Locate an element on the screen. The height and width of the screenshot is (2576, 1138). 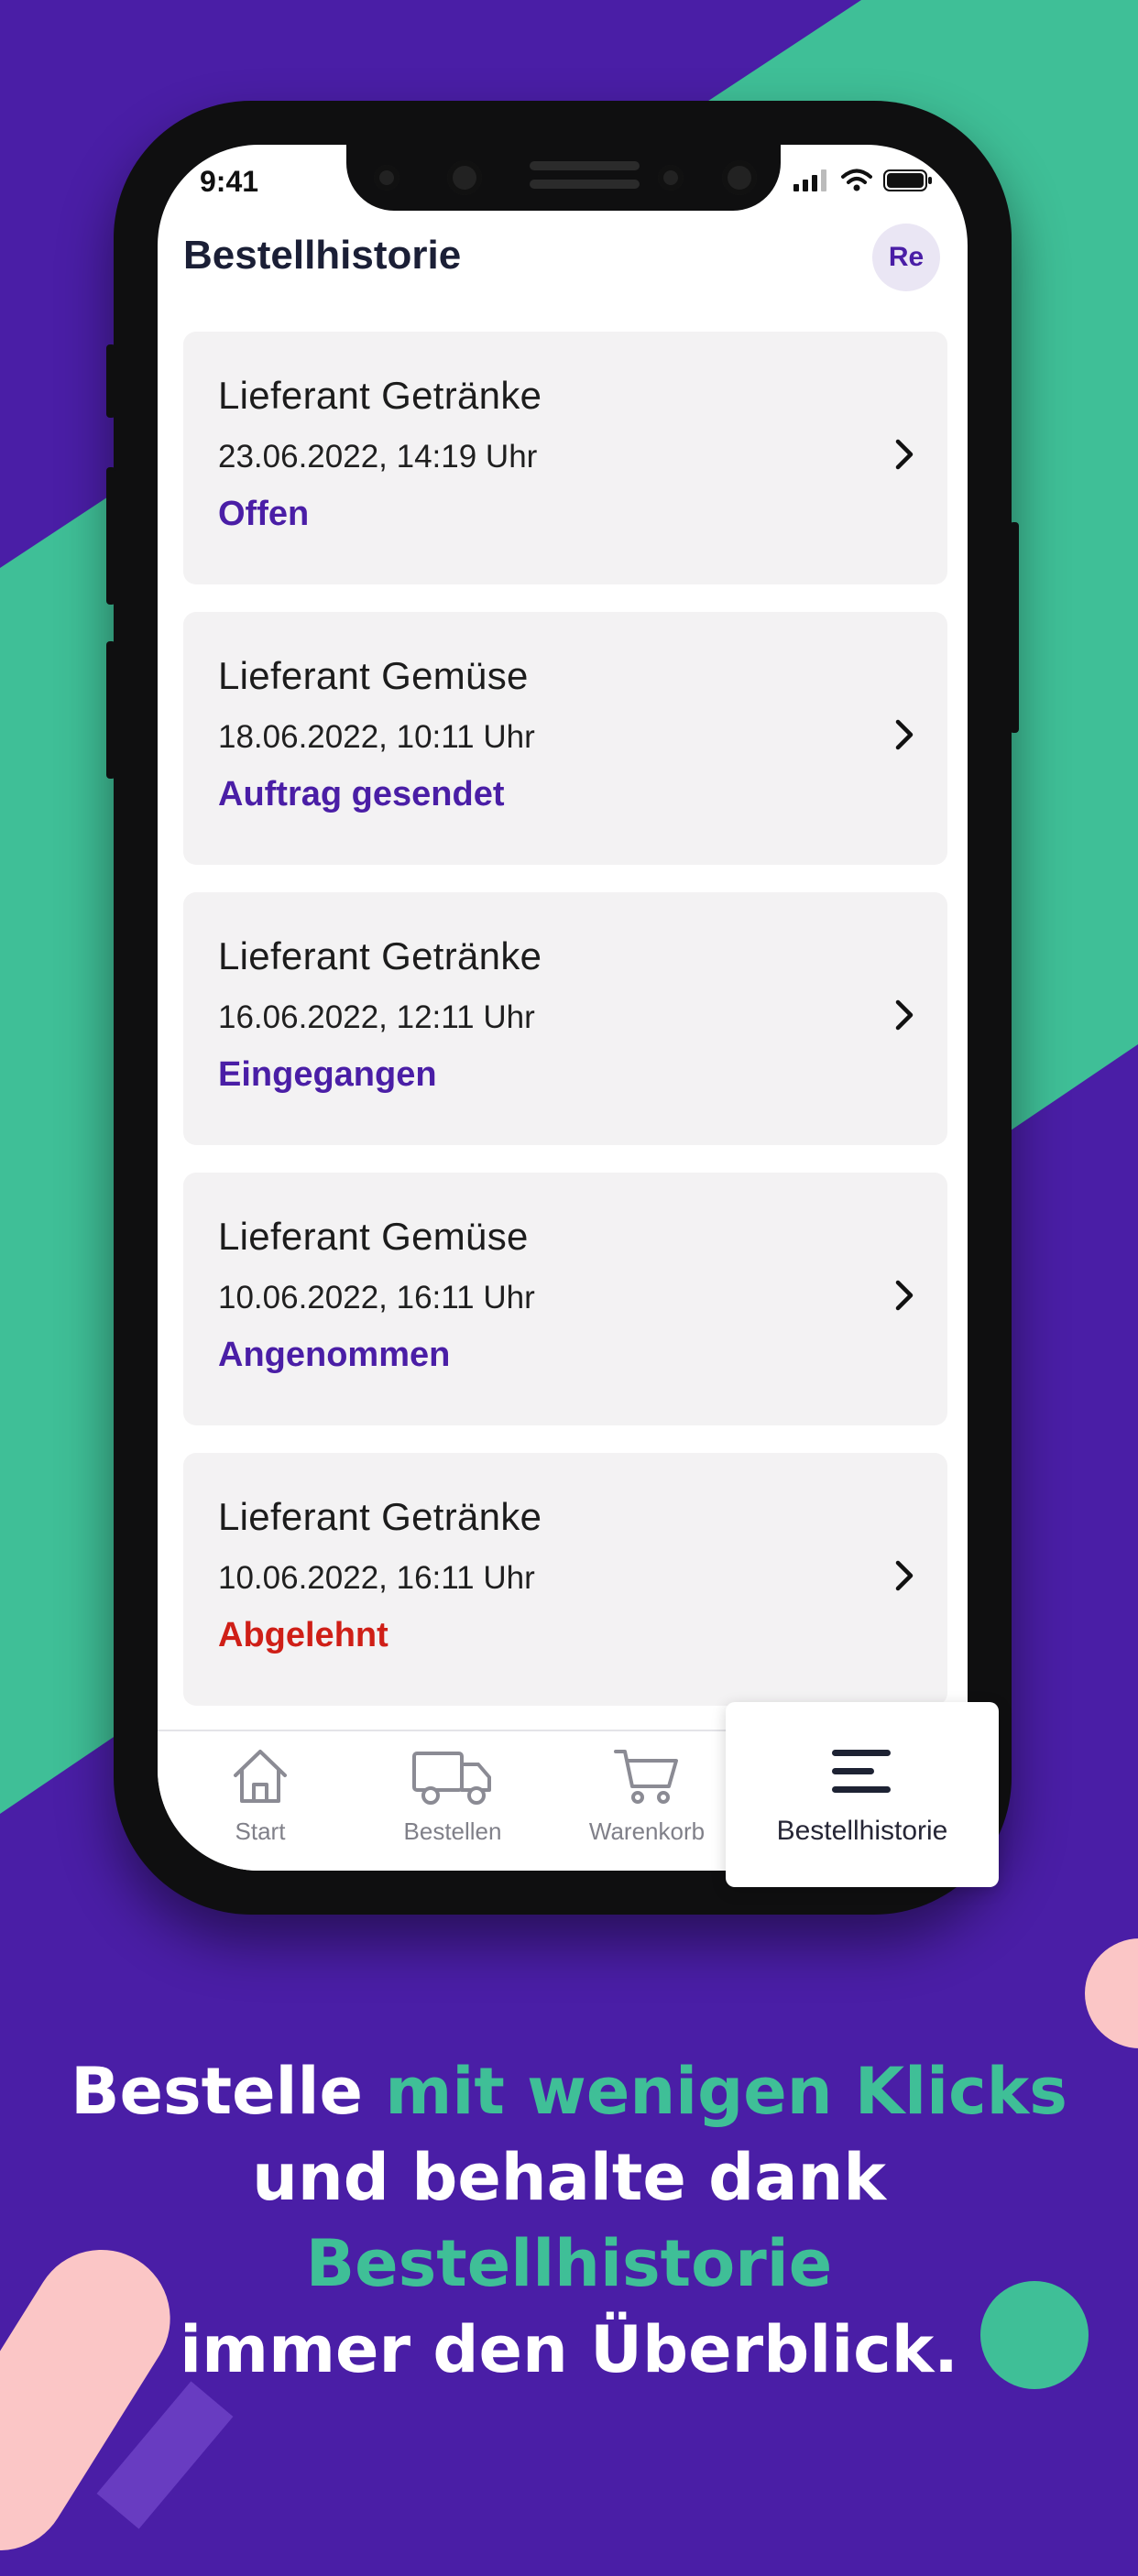
home-icon is located at coordinates (260, 1777).